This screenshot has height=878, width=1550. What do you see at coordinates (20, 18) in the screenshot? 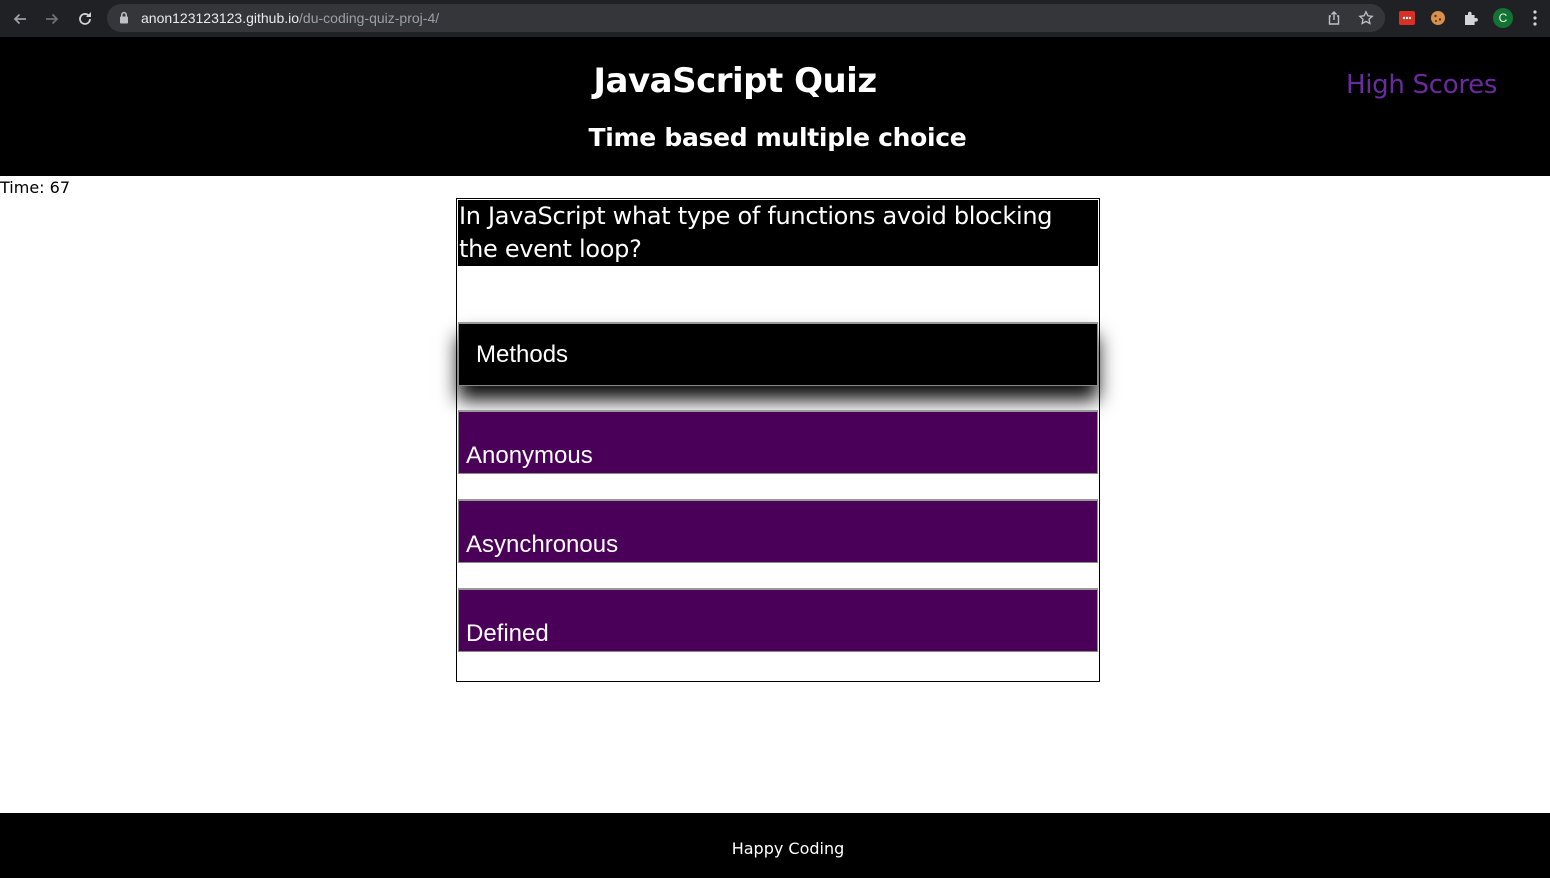
I see `back-icon` at bounding box center [20, 18].